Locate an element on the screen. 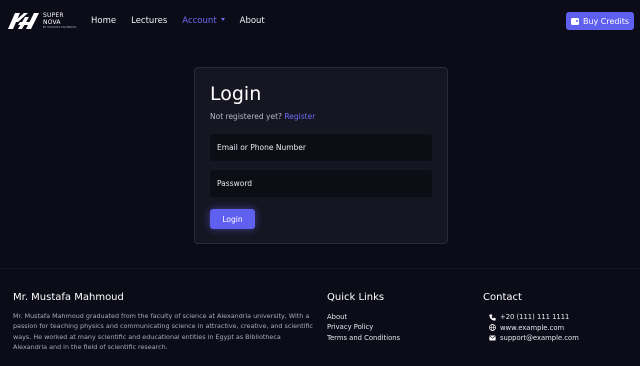 This screenshot has height=366, width=640. supernova-logo-icon is located at coordinates (23, 21).